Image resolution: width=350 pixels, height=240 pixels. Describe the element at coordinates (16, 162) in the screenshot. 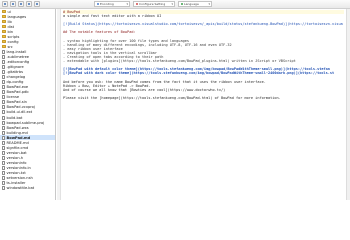

I see `tree-item-label: versioninfo` at that location.